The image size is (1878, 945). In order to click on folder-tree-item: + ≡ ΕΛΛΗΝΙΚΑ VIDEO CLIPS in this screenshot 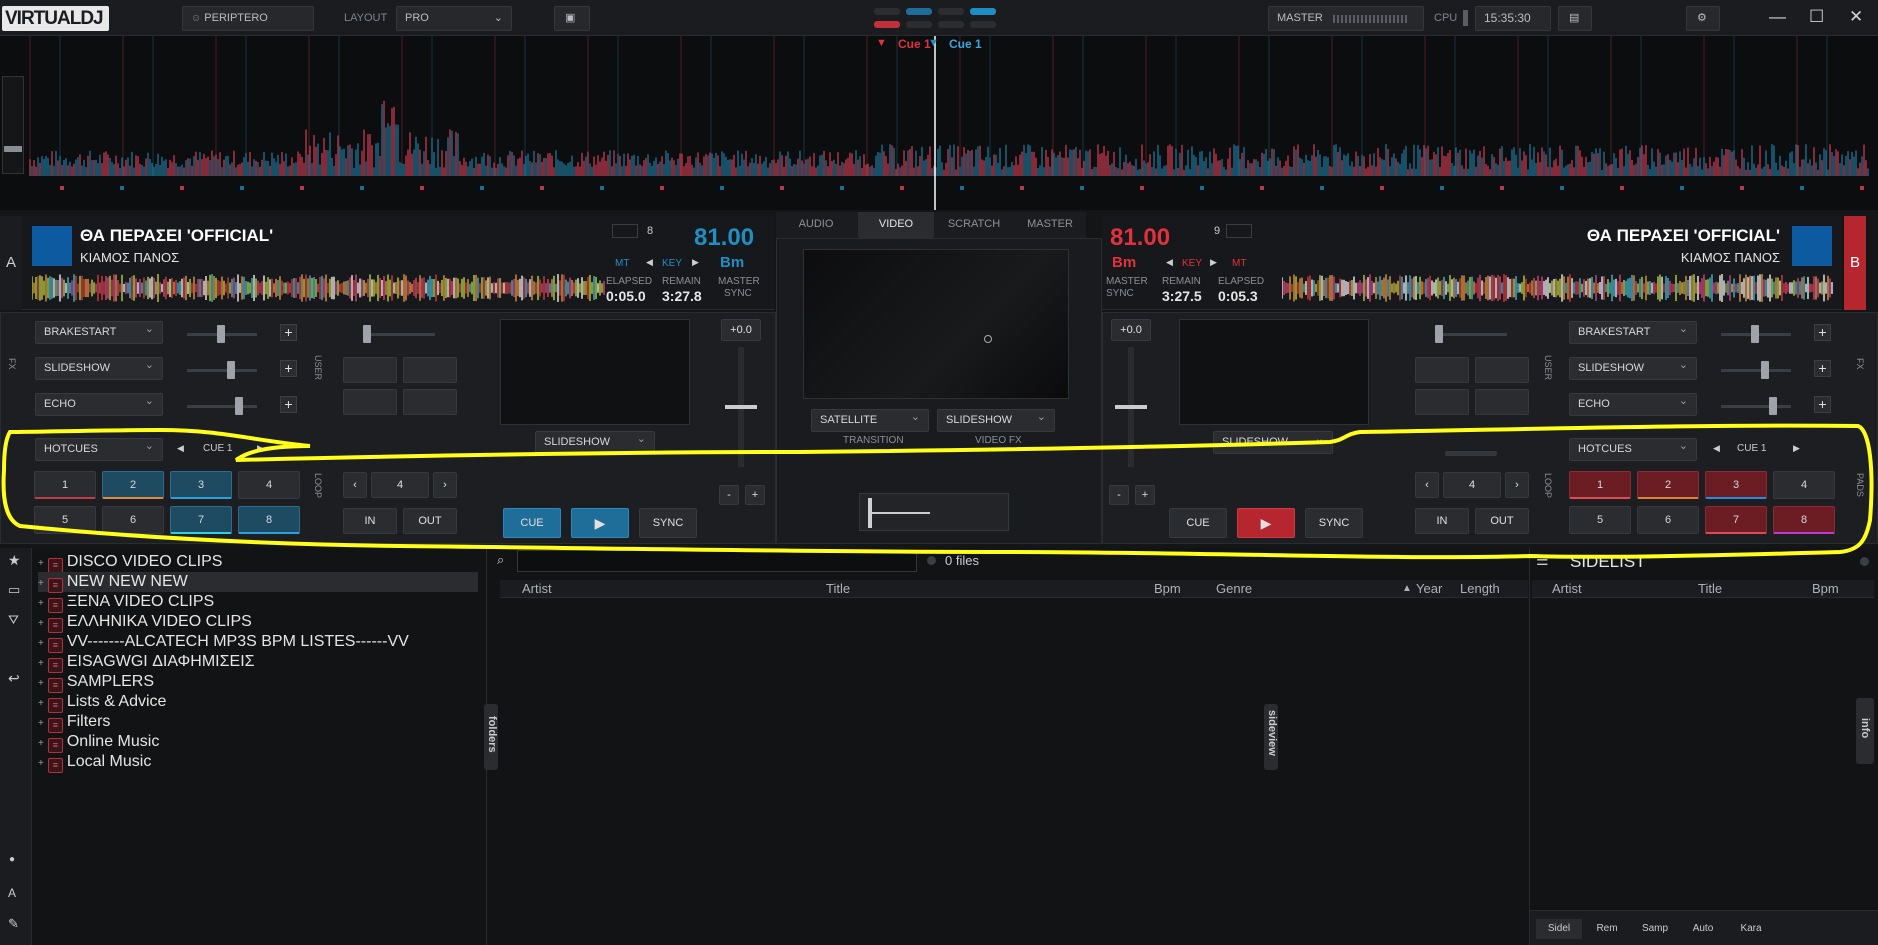, I will do `click(145, 622)`.